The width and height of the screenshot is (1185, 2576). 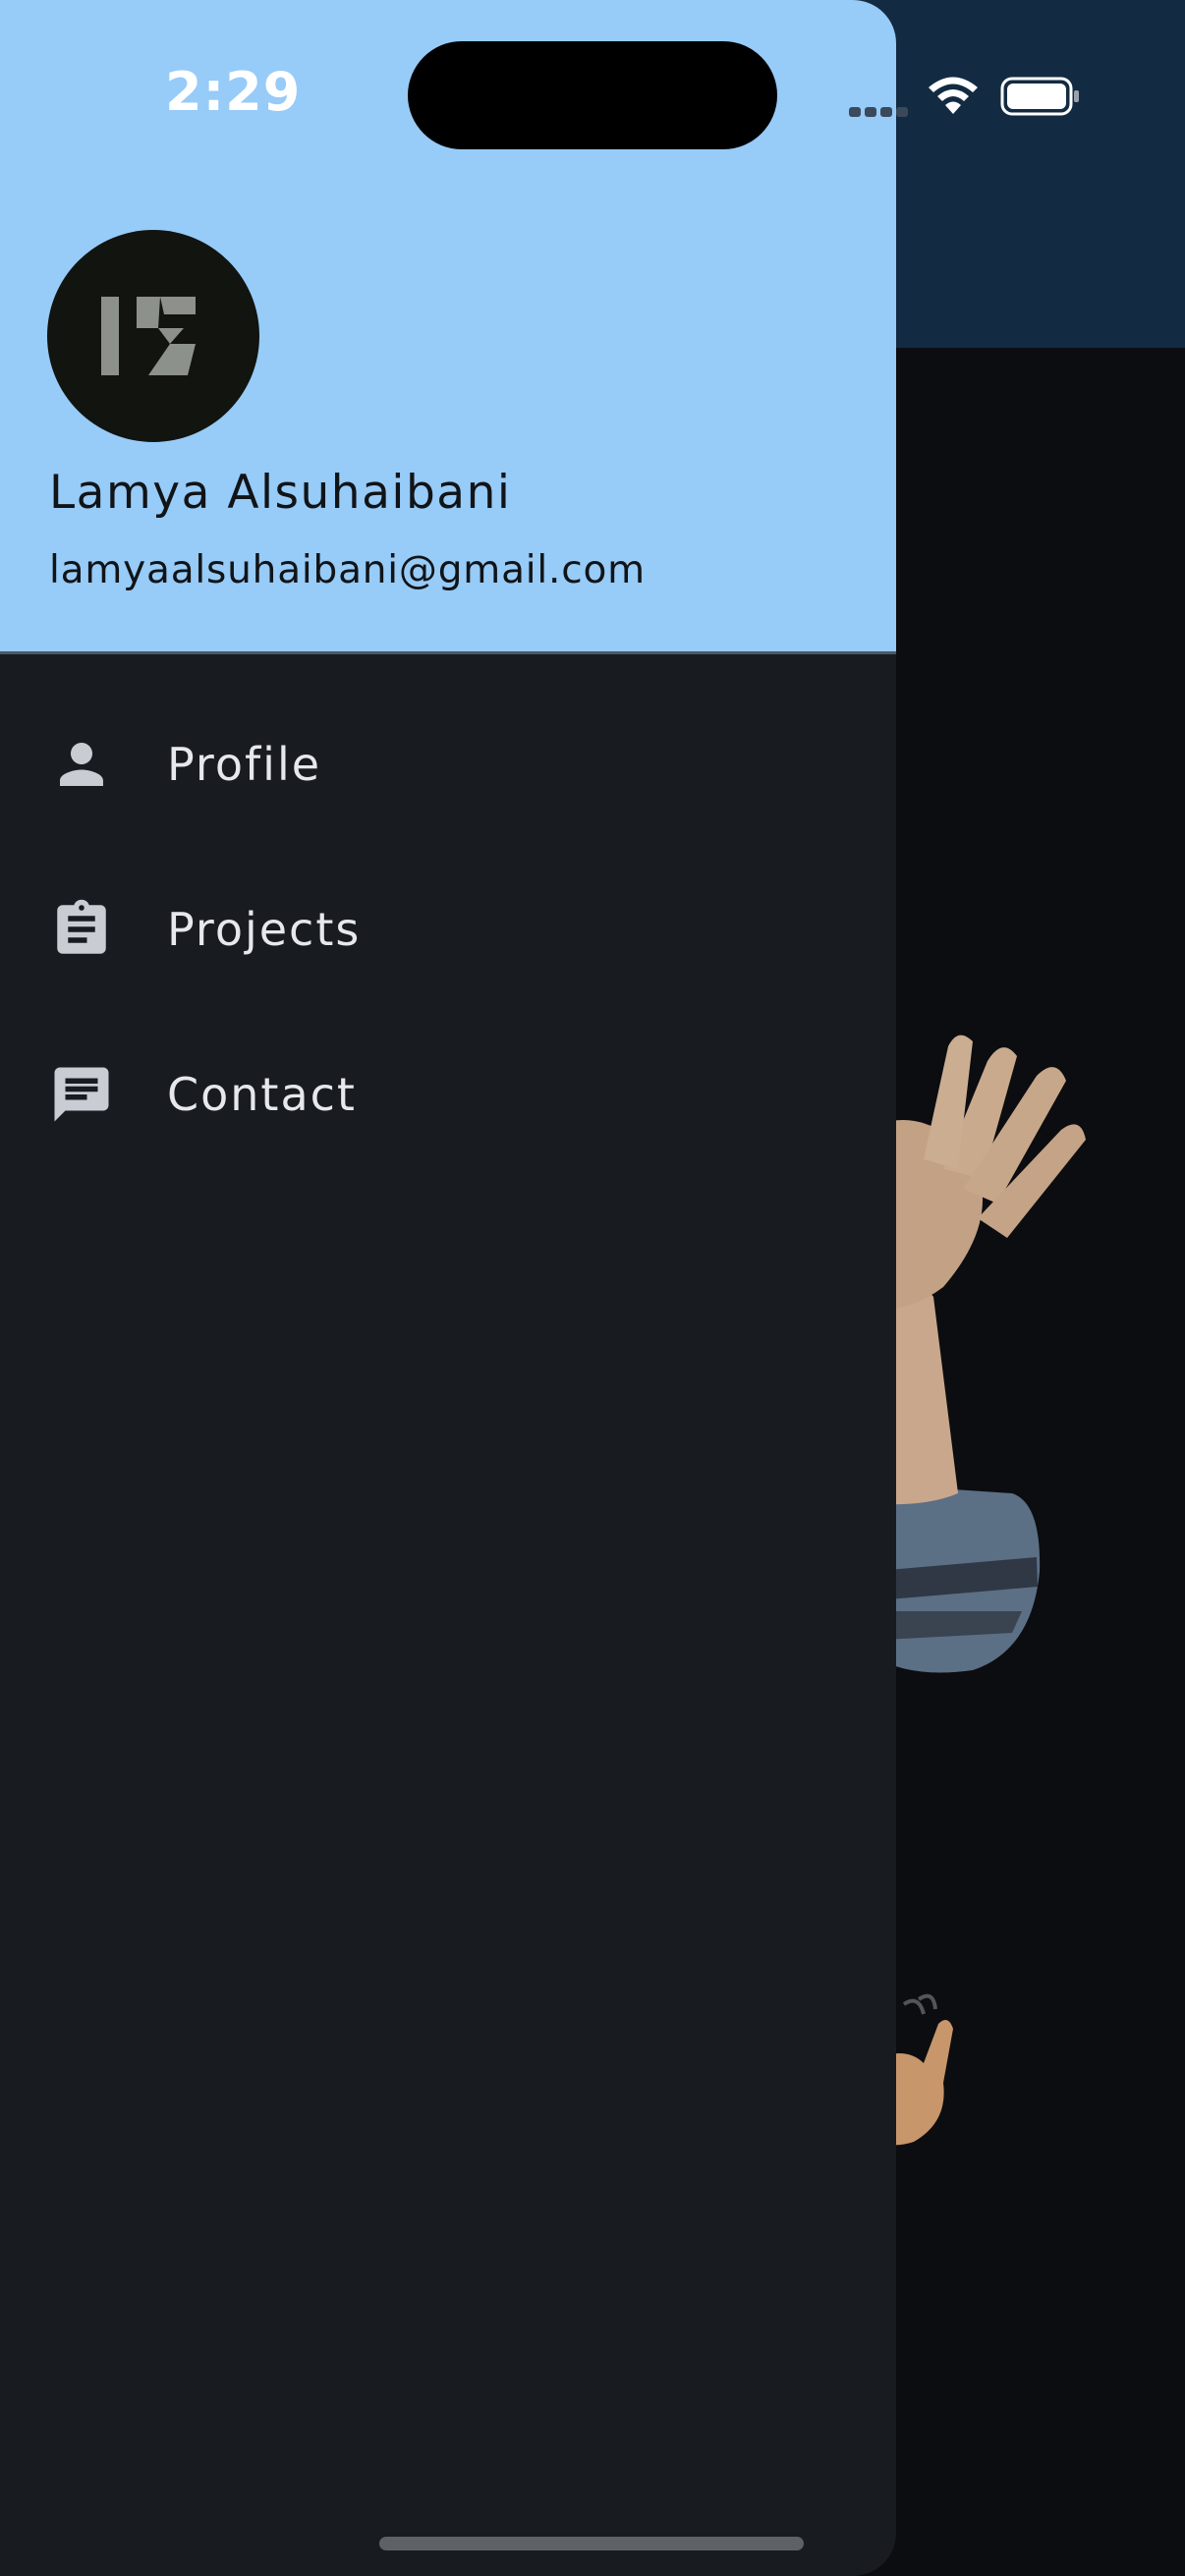 I want to click on ls-logo-icon, so click(x=149, y=336).